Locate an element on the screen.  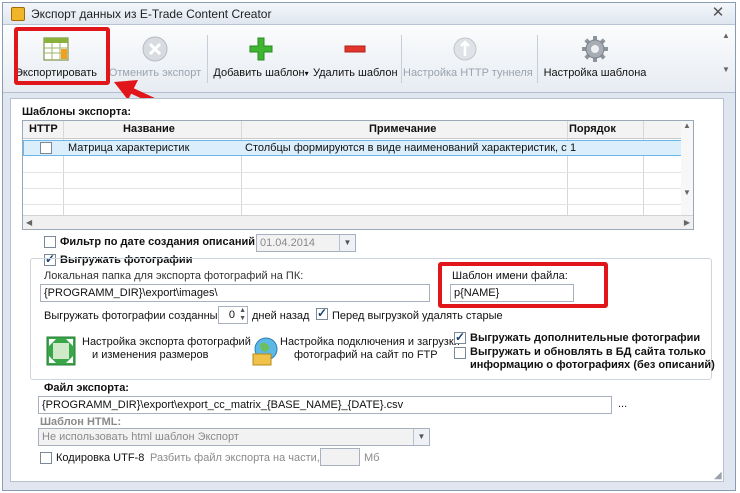
column-order: Порядок is located at coordinates (592, 129).